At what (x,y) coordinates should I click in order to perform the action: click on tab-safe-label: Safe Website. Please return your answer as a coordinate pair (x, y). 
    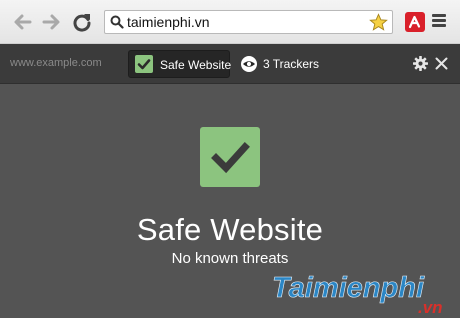
    Looking at the image, I should click on (196, 65).